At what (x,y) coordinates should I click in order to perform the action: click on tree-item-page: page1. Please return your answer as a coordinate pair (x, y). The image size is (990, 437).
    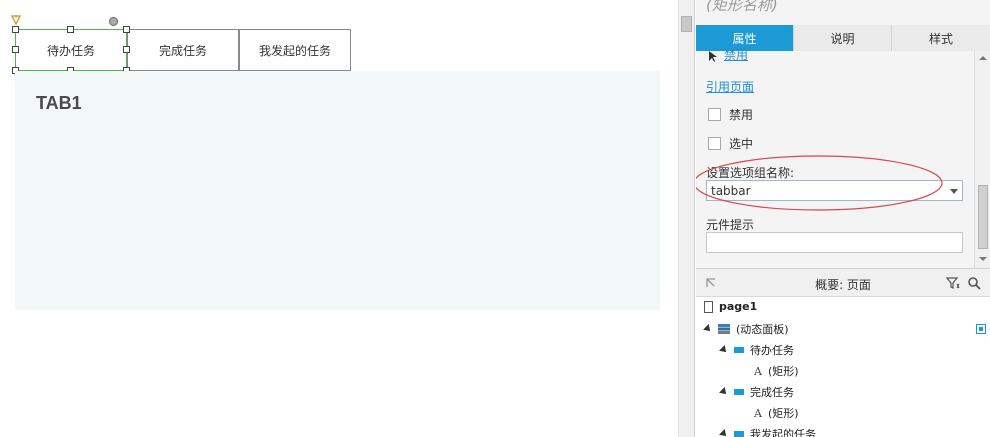
    Looking at the image, I should click on (730, 306).